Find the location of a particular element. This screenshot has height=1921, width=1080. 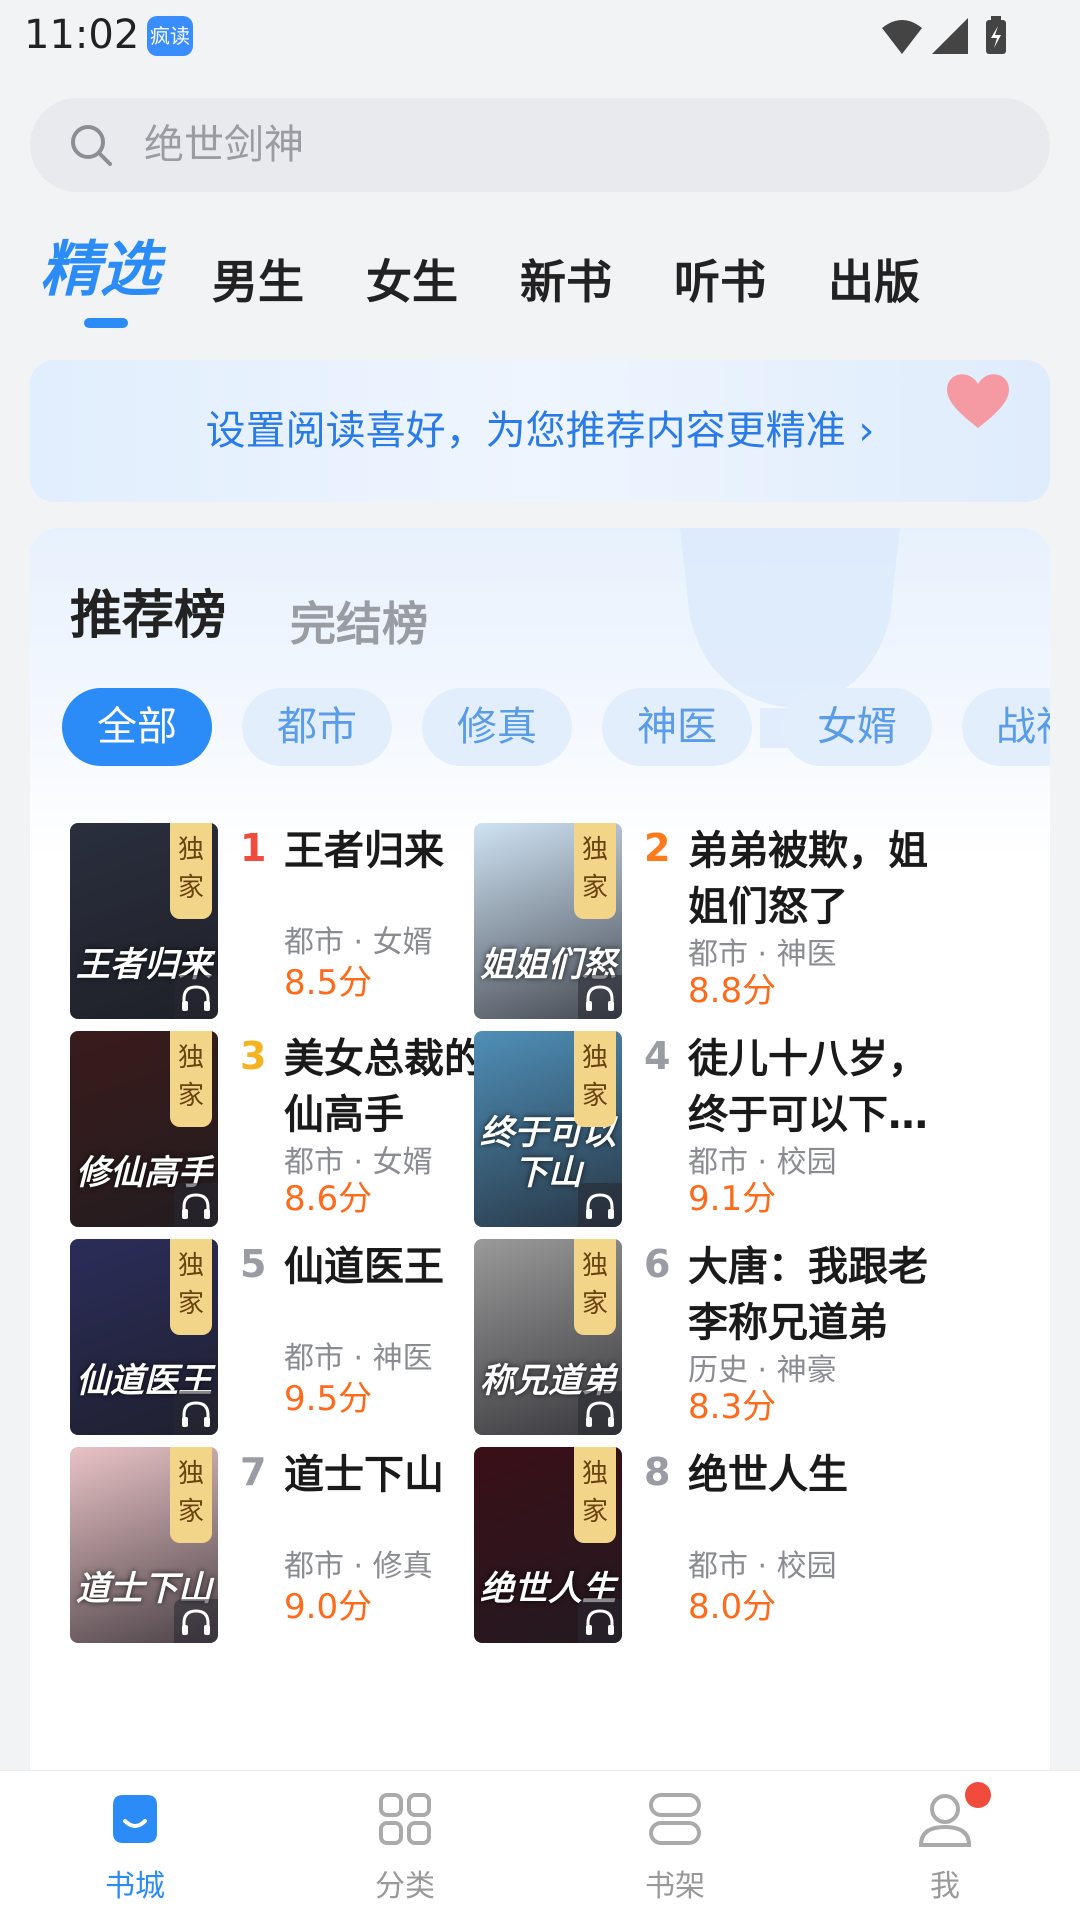

search-bar: 绝世剑神 is located at coordinates (540, 145).